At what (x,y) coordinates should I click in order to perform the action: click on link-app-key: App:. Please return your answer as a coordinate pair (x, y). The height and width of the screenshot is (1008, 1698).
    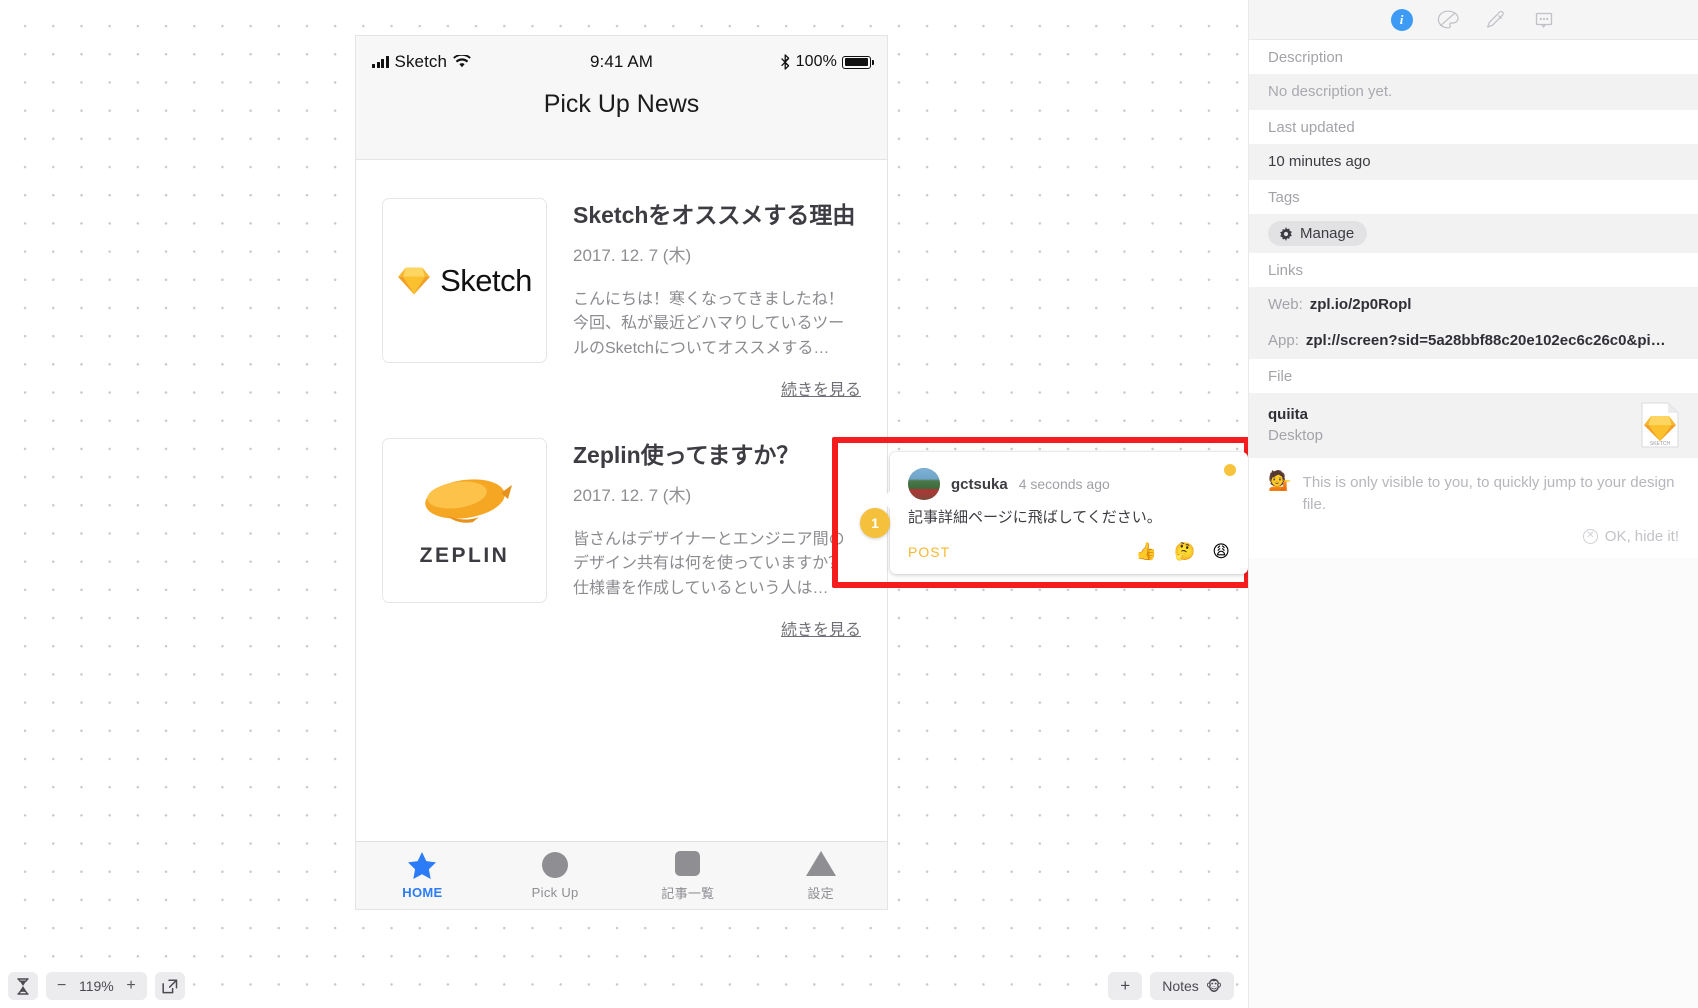
    Looking at the image, I should click on (1283, 340).